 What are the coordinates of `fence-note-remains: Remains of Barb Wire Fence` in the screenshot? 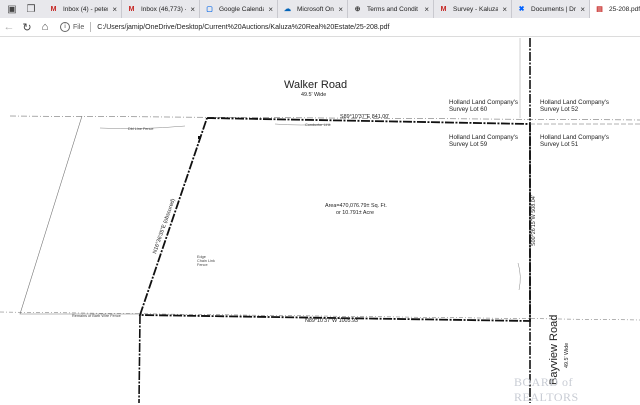 It's located at (96, 316).